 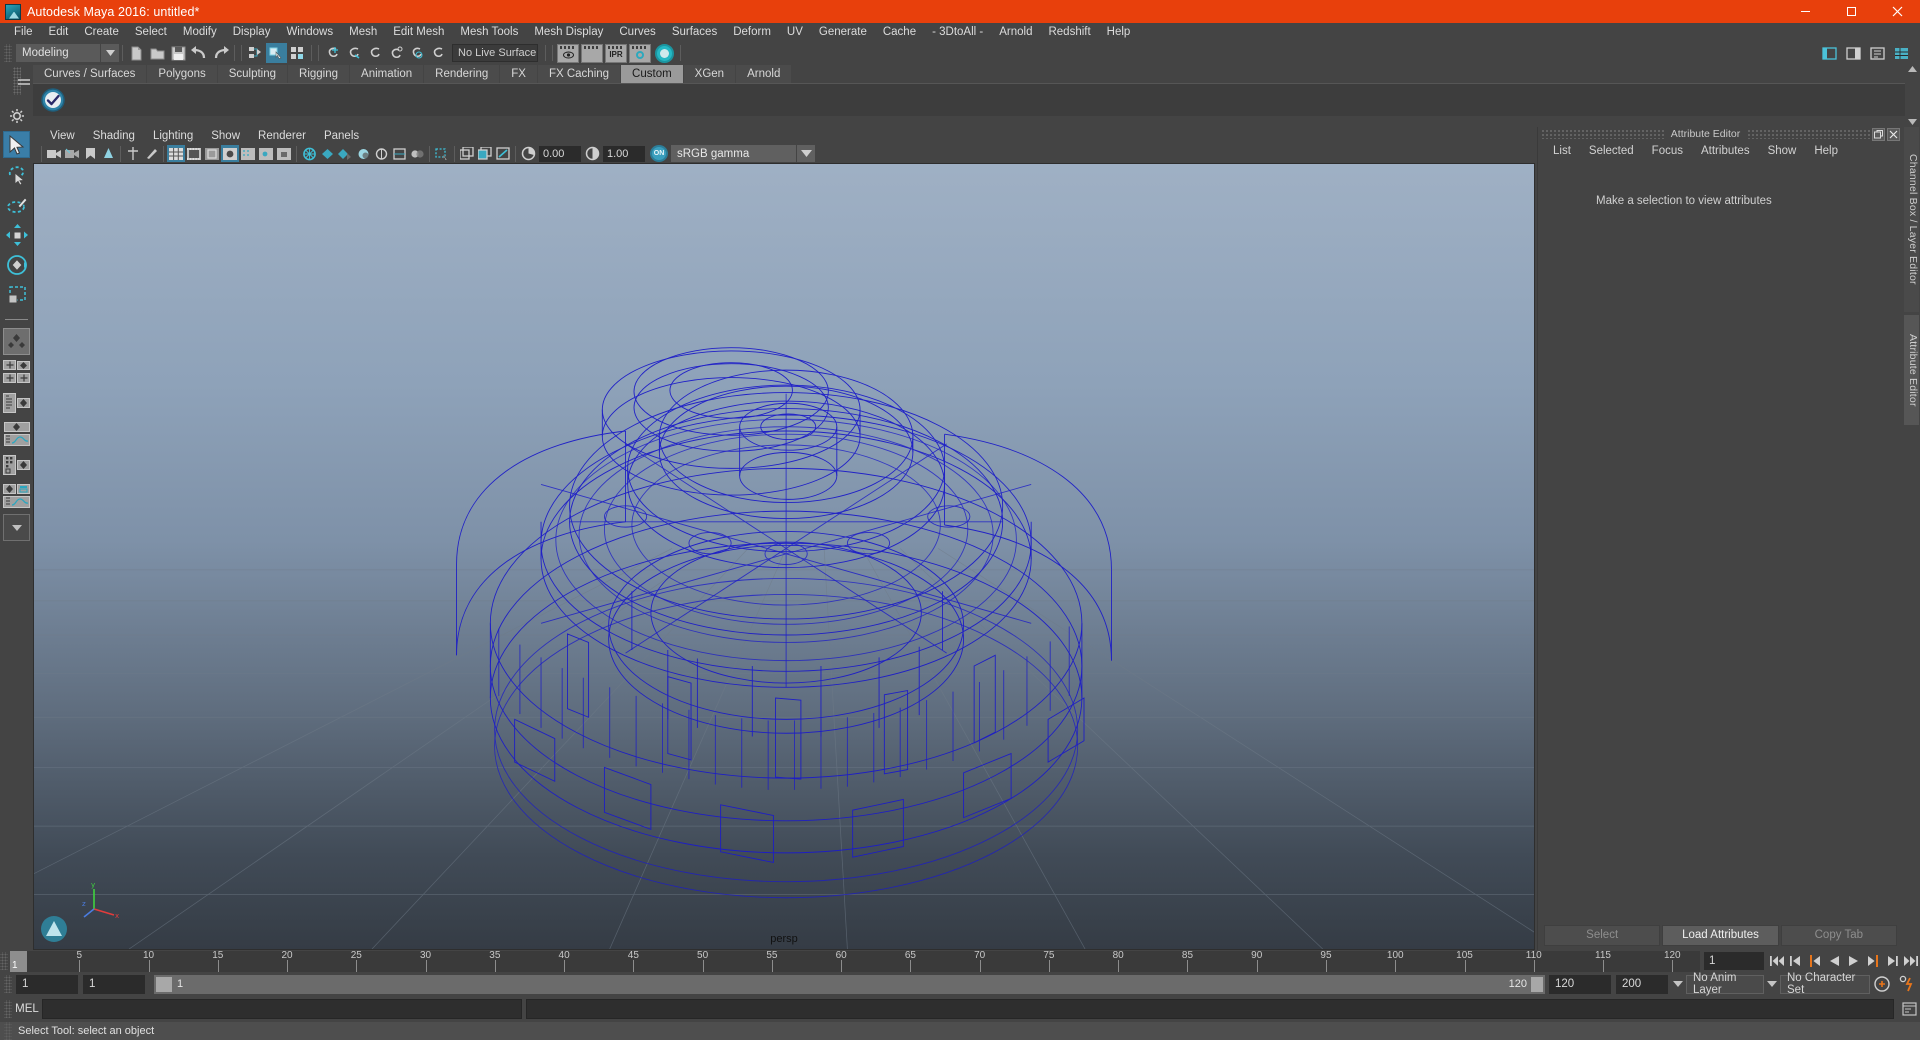 What do you see at coordinates (1902, 53) in the screenshot?
I see `channel-box-toggle-icon` at bounding box center [1902, 53].